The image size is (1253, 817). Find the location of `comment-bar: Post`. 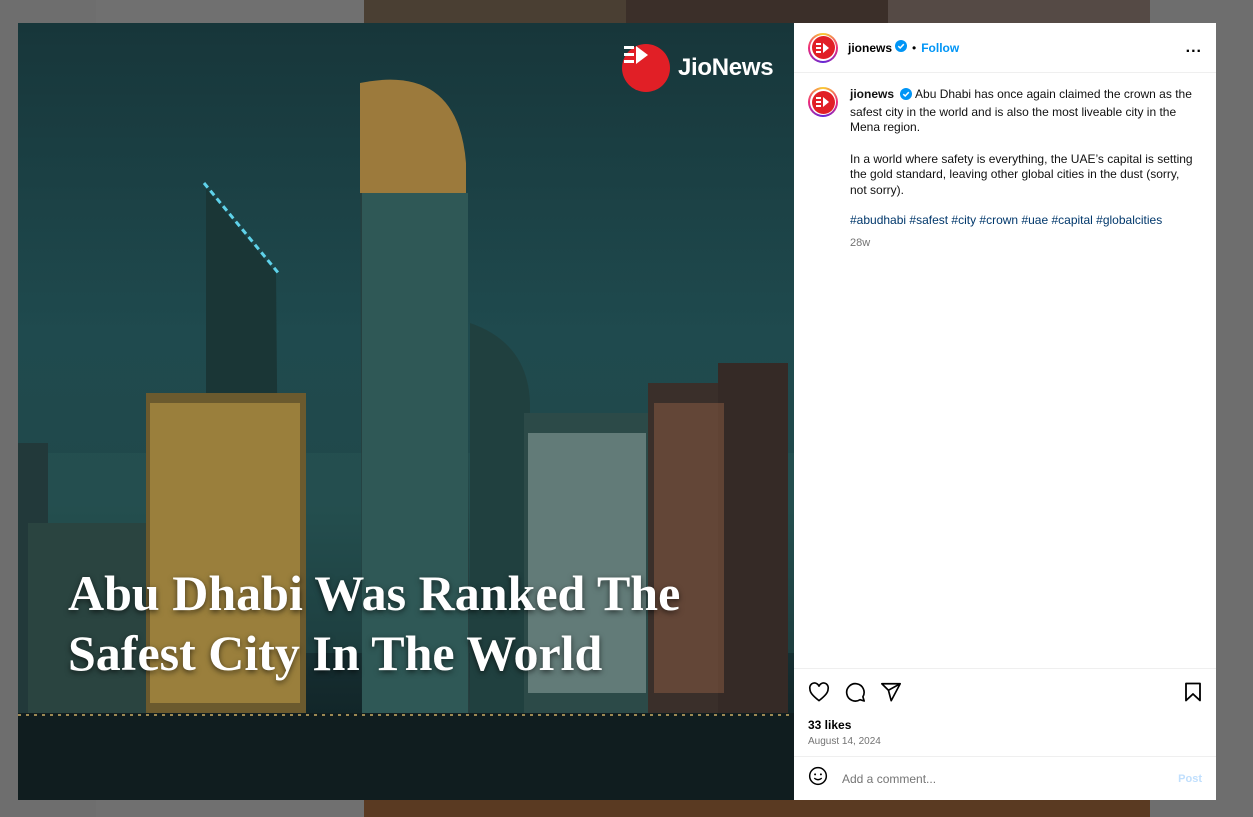

comment-bar: Post is located at coordinates (1005, 778).